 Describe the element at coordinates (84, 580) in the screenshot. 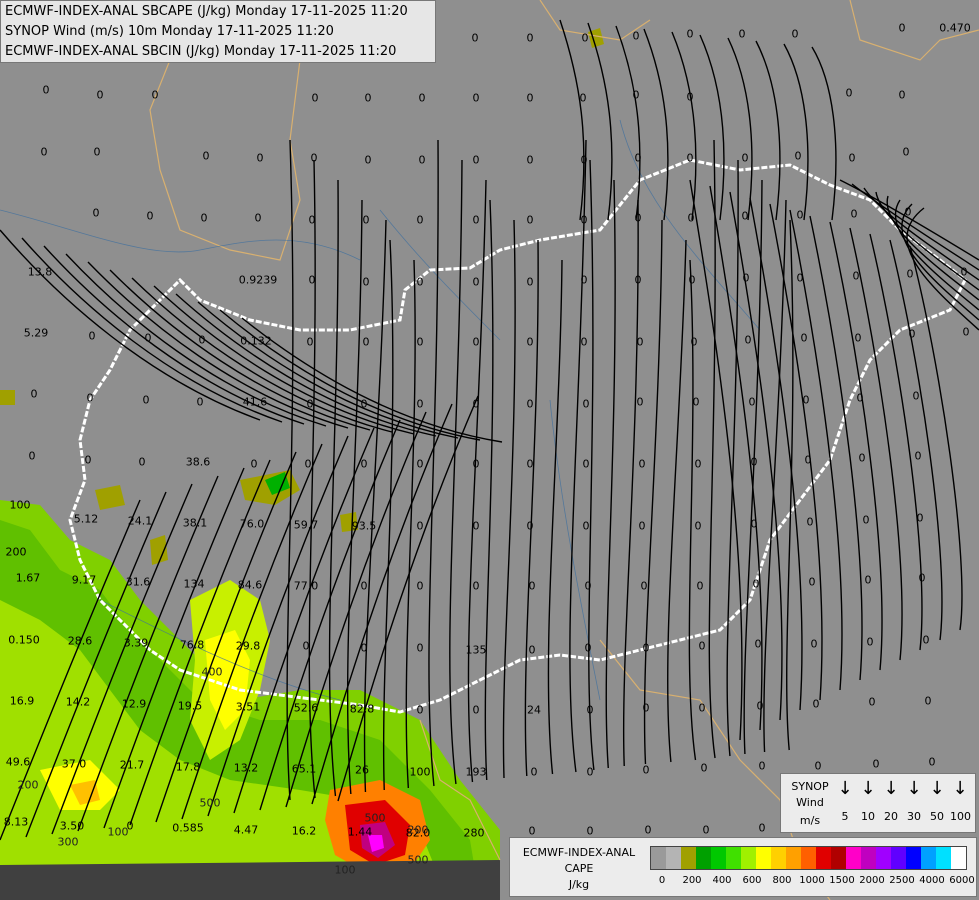

I see `cin-value: 9.17` at that location.